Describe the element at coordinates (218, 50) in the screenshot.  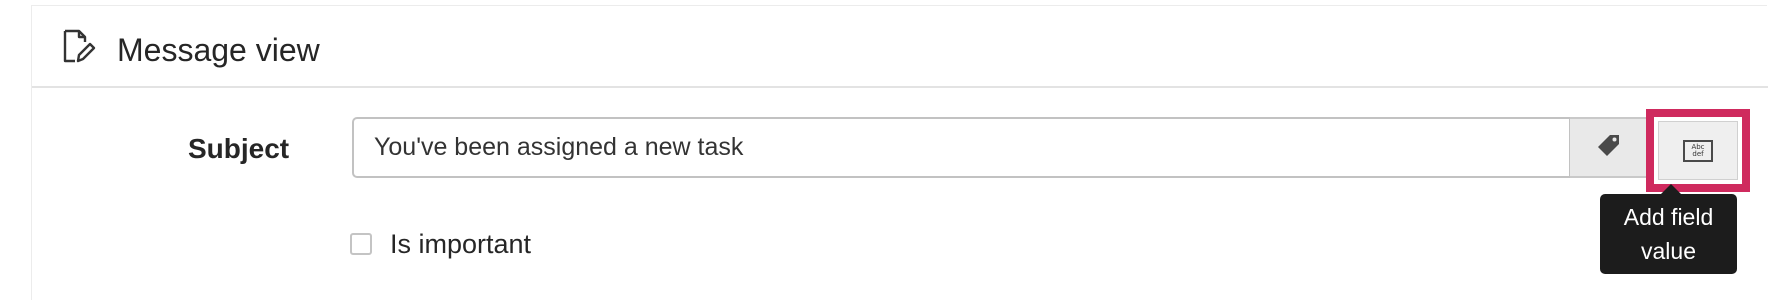
I see `page-title: Message view` at that location.